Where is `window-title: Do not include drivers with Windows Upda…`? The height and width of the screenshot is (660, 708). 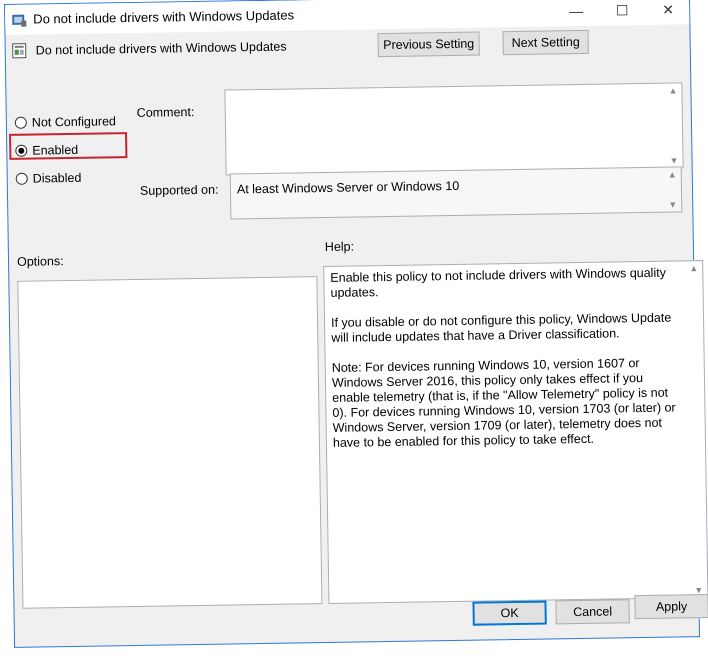 window-title: Do not include drivers with Windows Upda… is located at coordinates (164, 17).